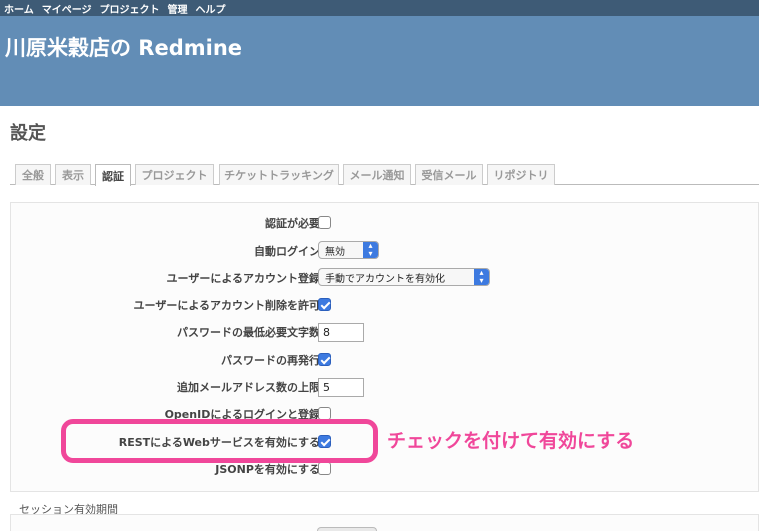 This screenshot has width=759, height=531. Describe the element at coordinates (385, 359) in the screenshot. I see `setting-lost-password: パスワードの再発行` at that location.